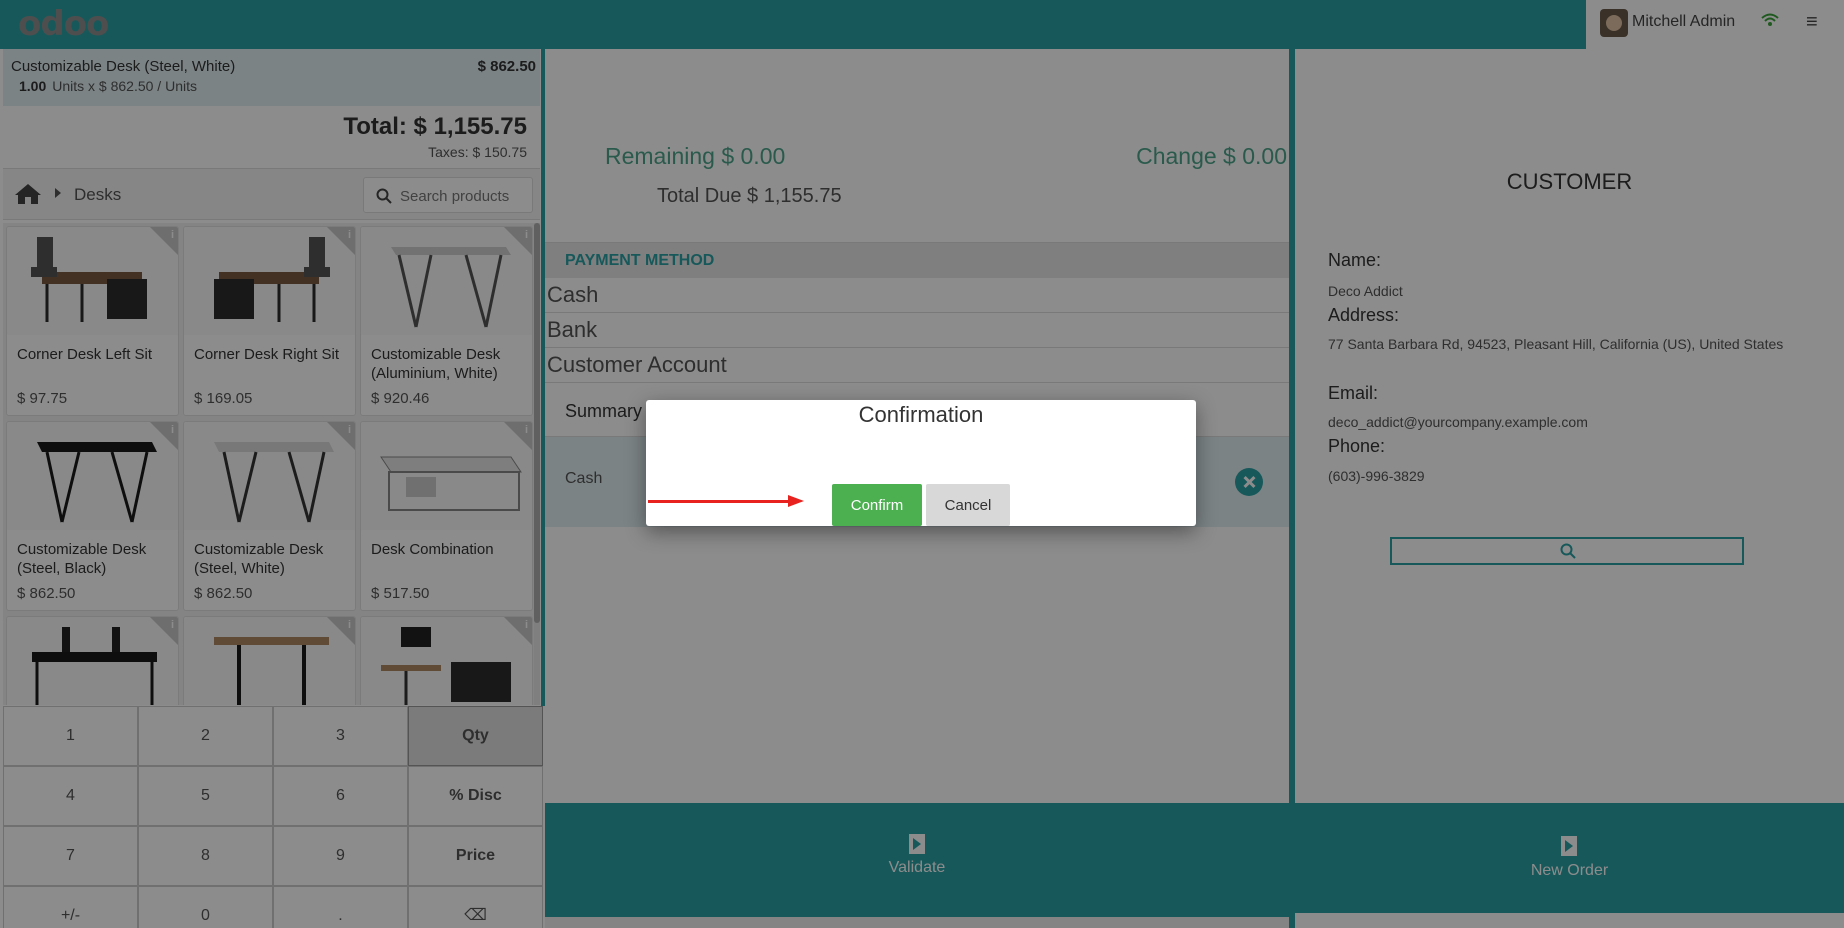  Describe the element at coordinates (921, 414) in the screenshot. I see `dialog-title: Confirmation` at that location.